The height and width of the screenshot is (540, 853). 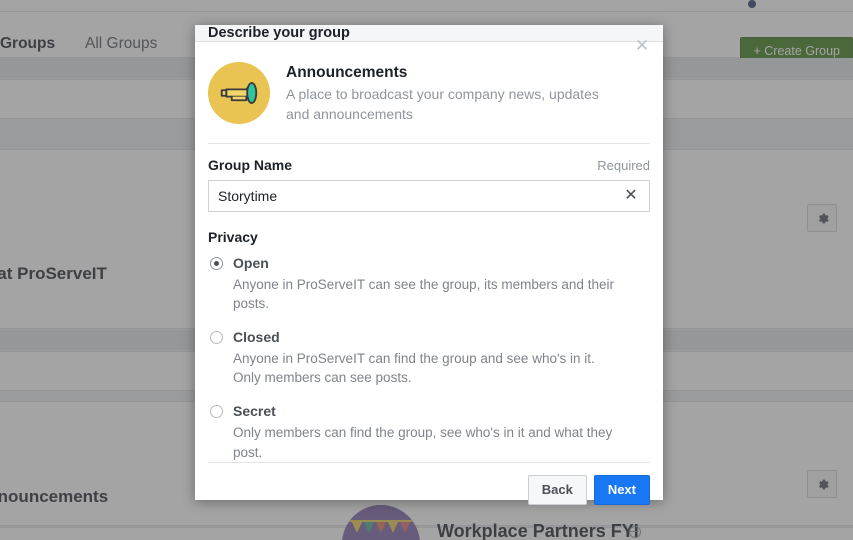 I want to click on privacy-option-secret-label: Secret, so click(x=254, y=411).